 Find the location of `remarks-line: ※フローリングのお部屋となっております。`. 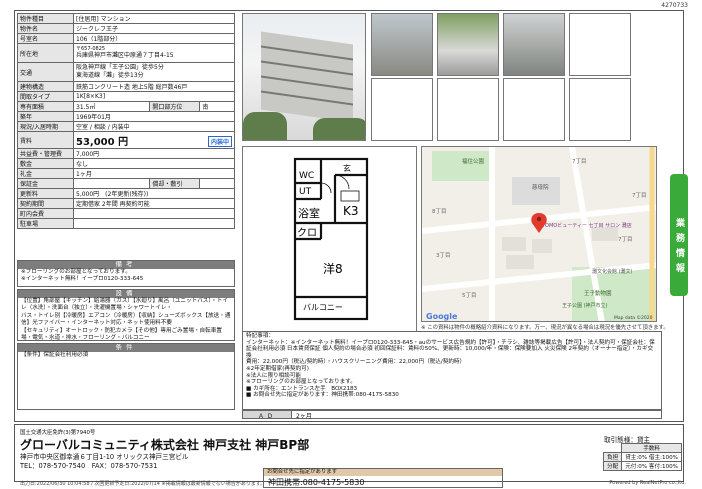

remarks-line: ※フローリングのお部屋となっております。 is located at coordinates (301, 382).